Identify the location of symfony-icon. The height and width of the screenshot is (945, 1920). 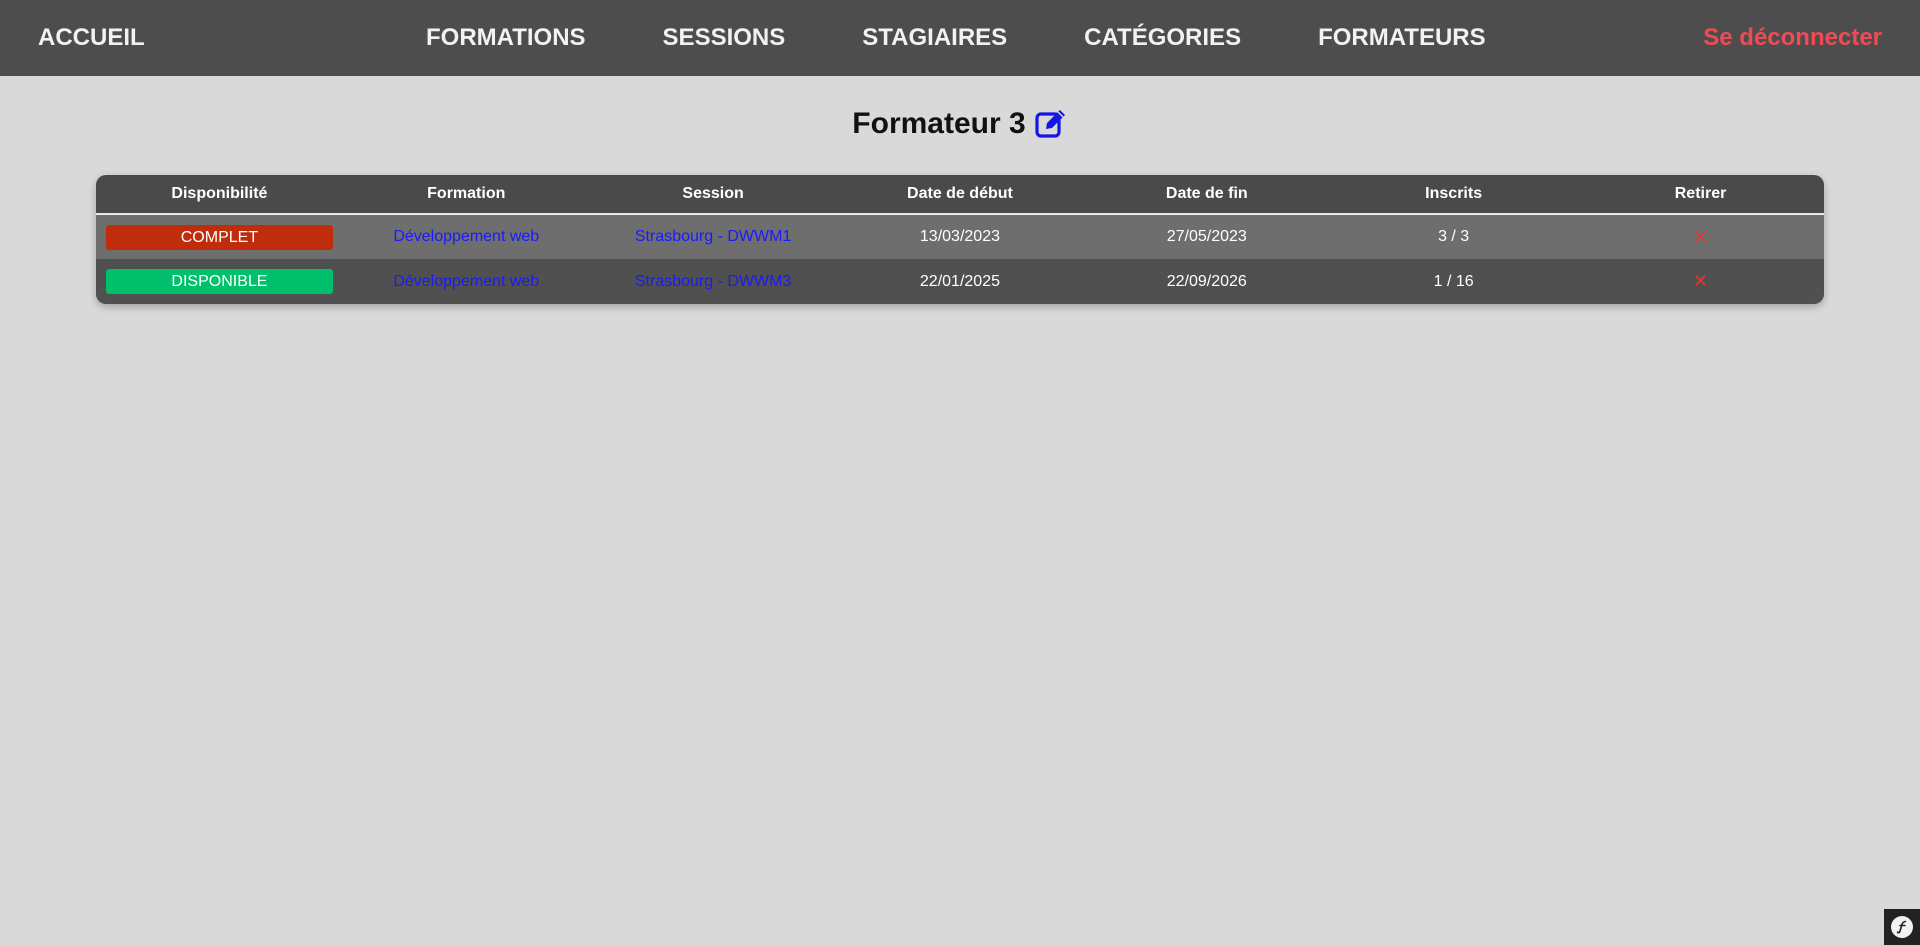
(1902, 927).